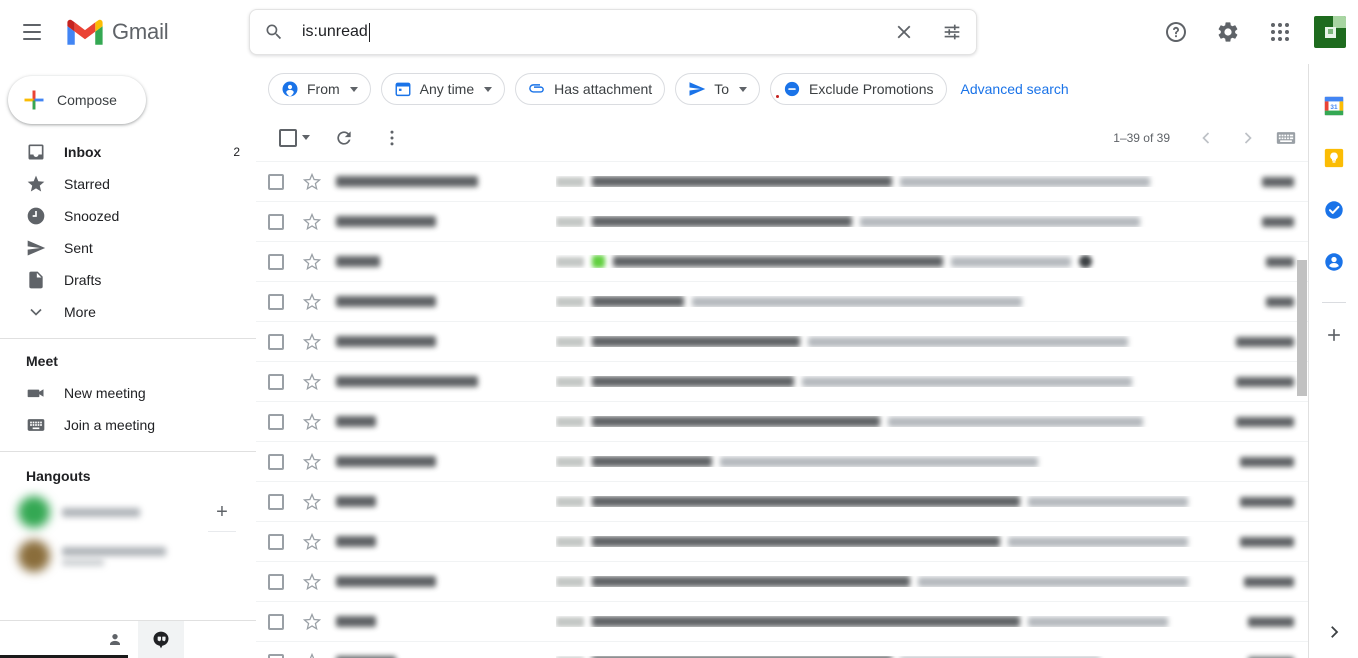  What do you see at coordinates (590, 89) in the screenshot?
I see `chip-has-attachment: Has attachment` at bounding box center [590, 89].